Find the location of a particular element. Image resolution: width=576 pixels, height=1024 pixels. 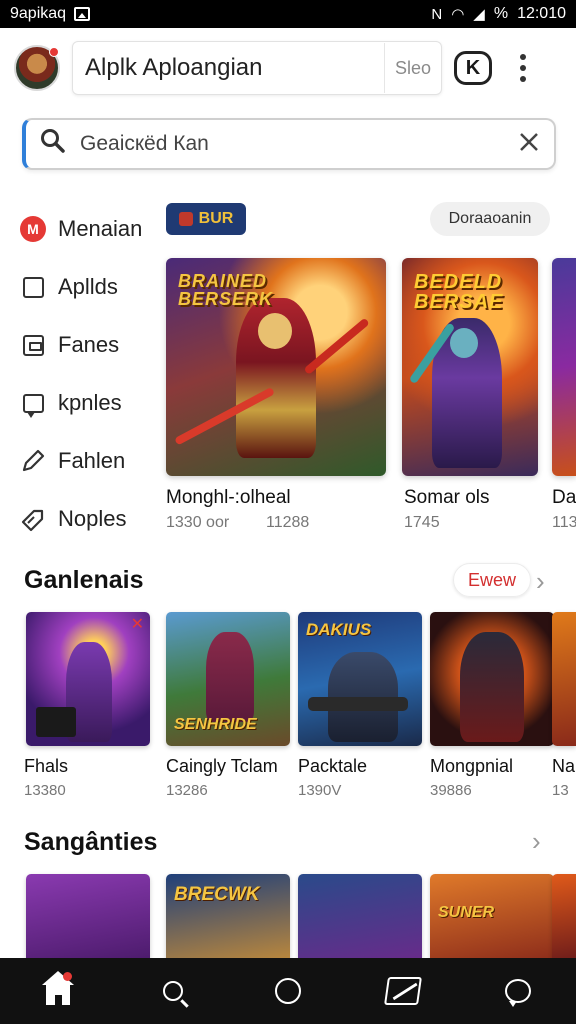

sidebar-item-noples: Noples is located at coordinates (90, 519).